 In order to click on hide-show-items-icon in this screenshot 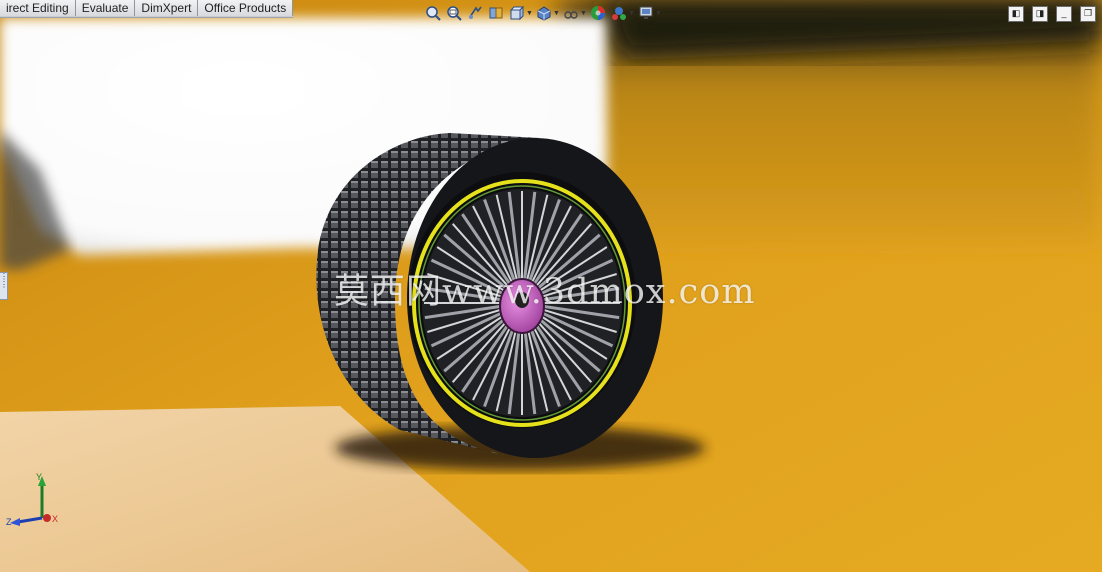, I will do `click(571, 13)`.